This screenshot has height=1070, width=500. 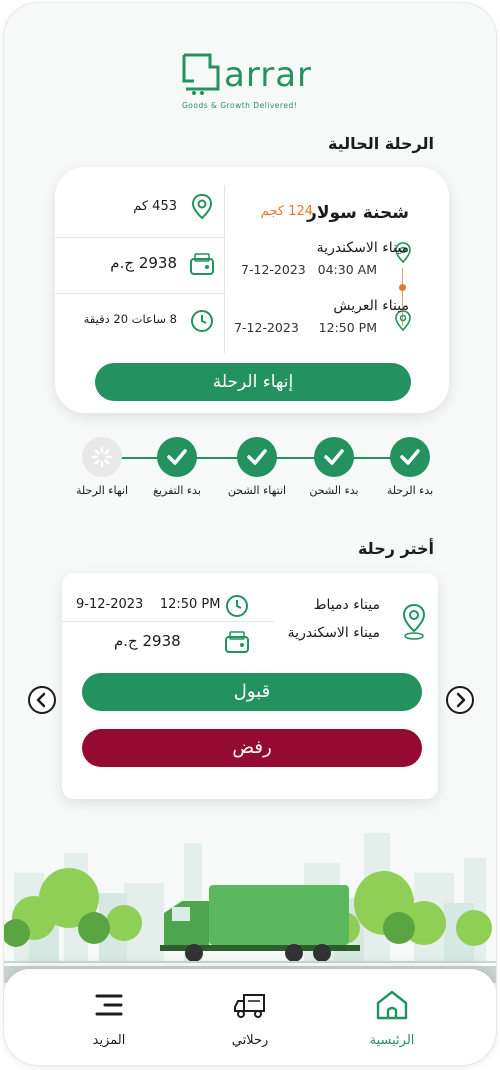 What do you see at coordinates (268, 75) in the screenshot?
I see `brand-name: arrar` at bounding box center [268, 75].